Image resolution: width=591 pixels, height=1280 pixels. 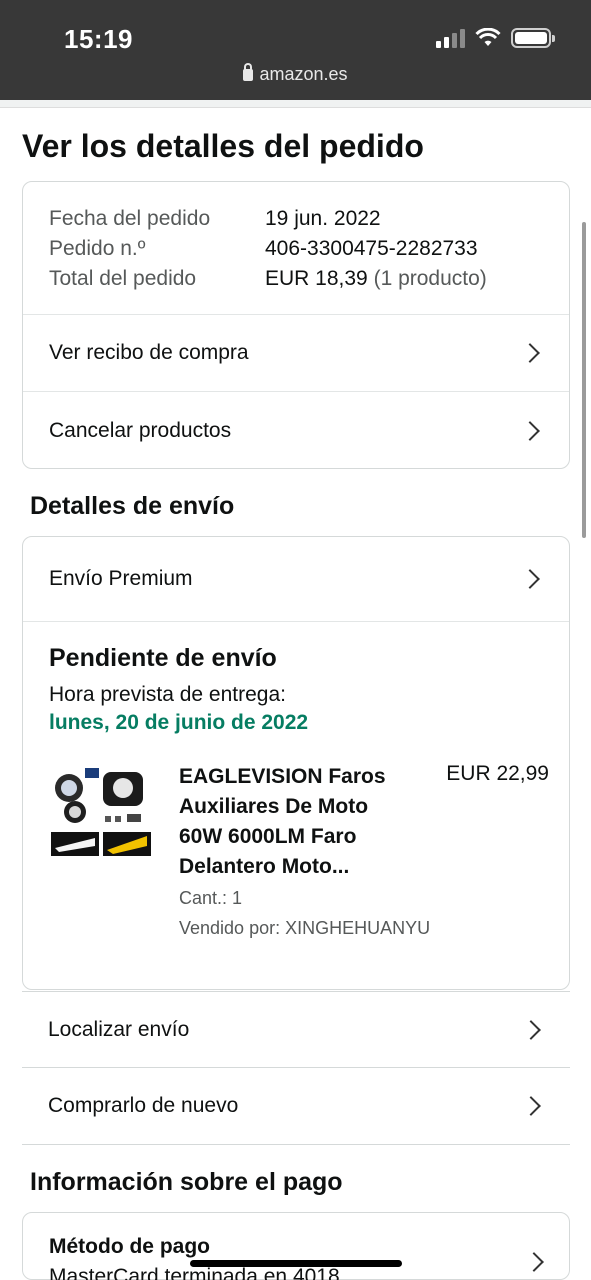 What do you see at coordinates (296, 1029) in the screenshot?
I see `track-shipment-link: Localizar envío` at bounding box center [296, 1029].